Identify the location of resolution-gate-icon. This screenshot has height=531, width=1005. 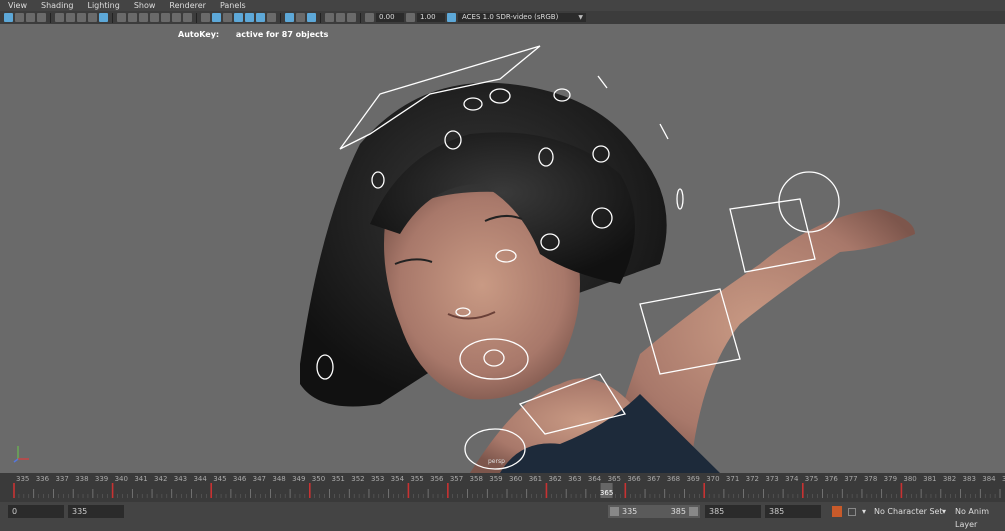
(70, 17).